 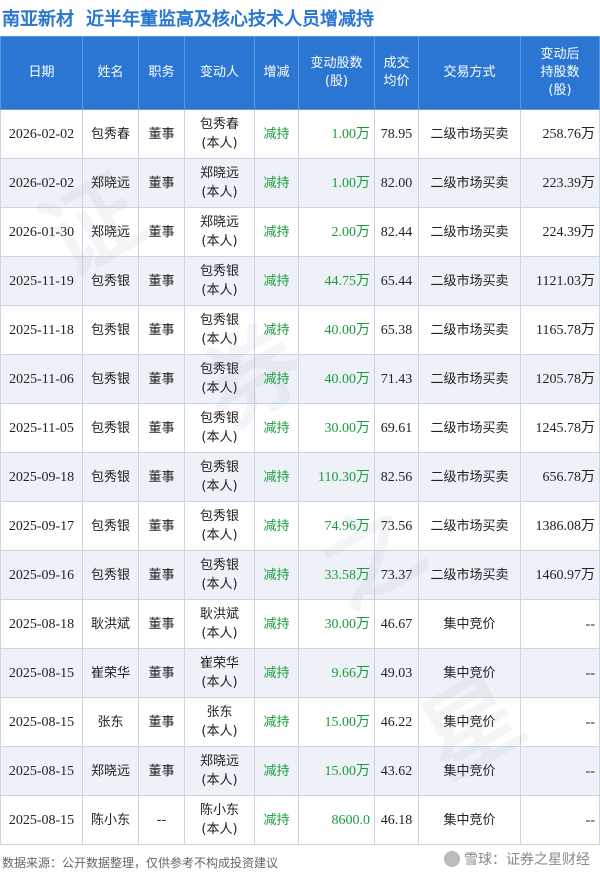 I want to click on table-cell: 2025-08-18, so click(x=41, y=624).